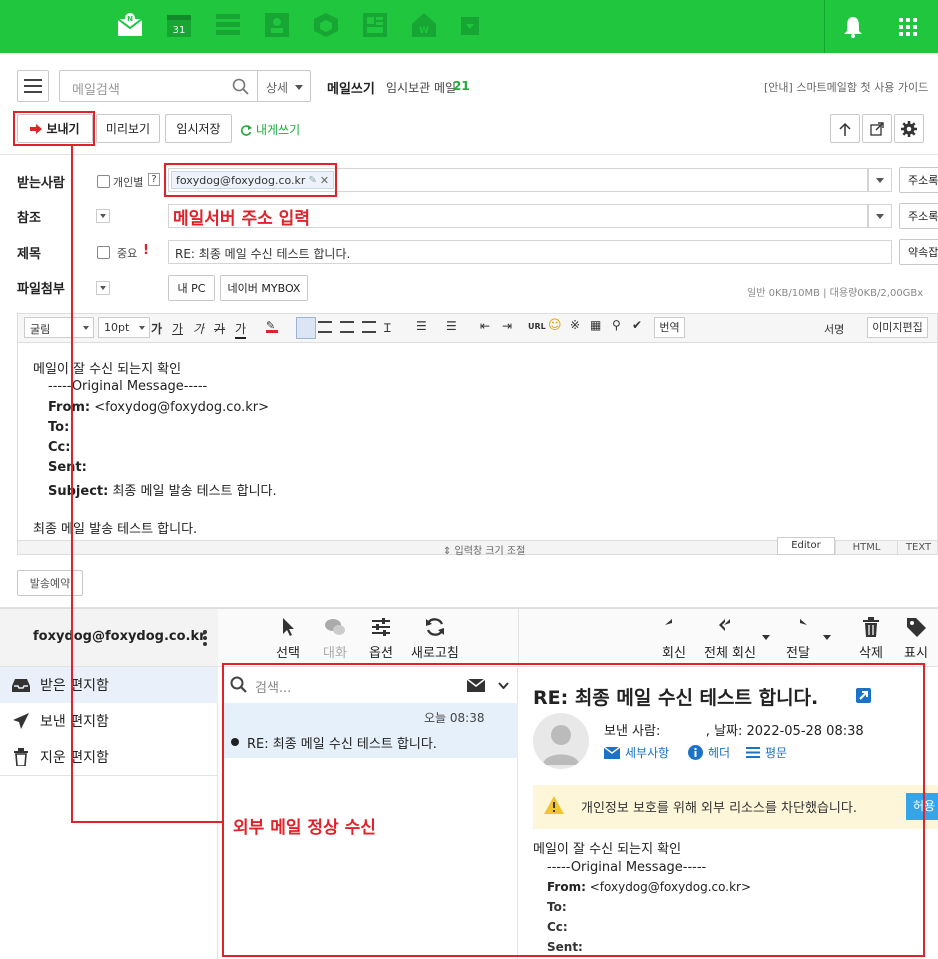 This screenshot has width=938, height=959. What do you see at coordinates (470, 26) in the screenshot?
I see `more-apps-icon` at bounding box center [470, 26].